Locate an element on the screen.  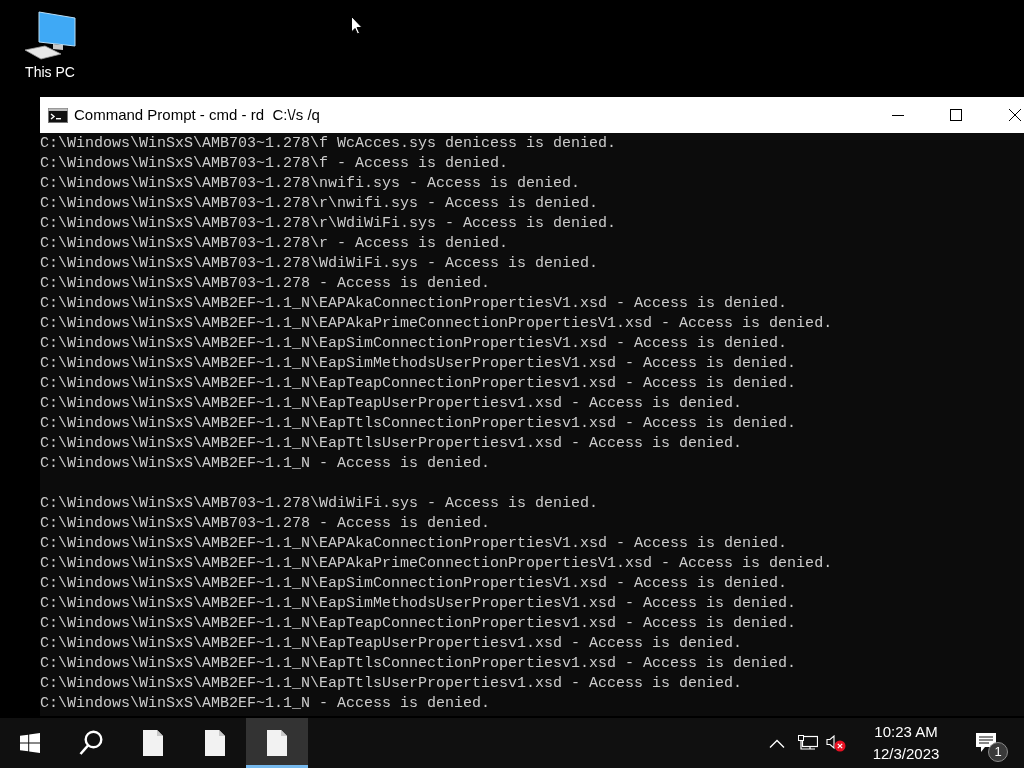
console-line: C:\Windows\WinSxS\AMB703~1.278\nwifi.sys - Access is denied. is located at coordinates (310, 184).